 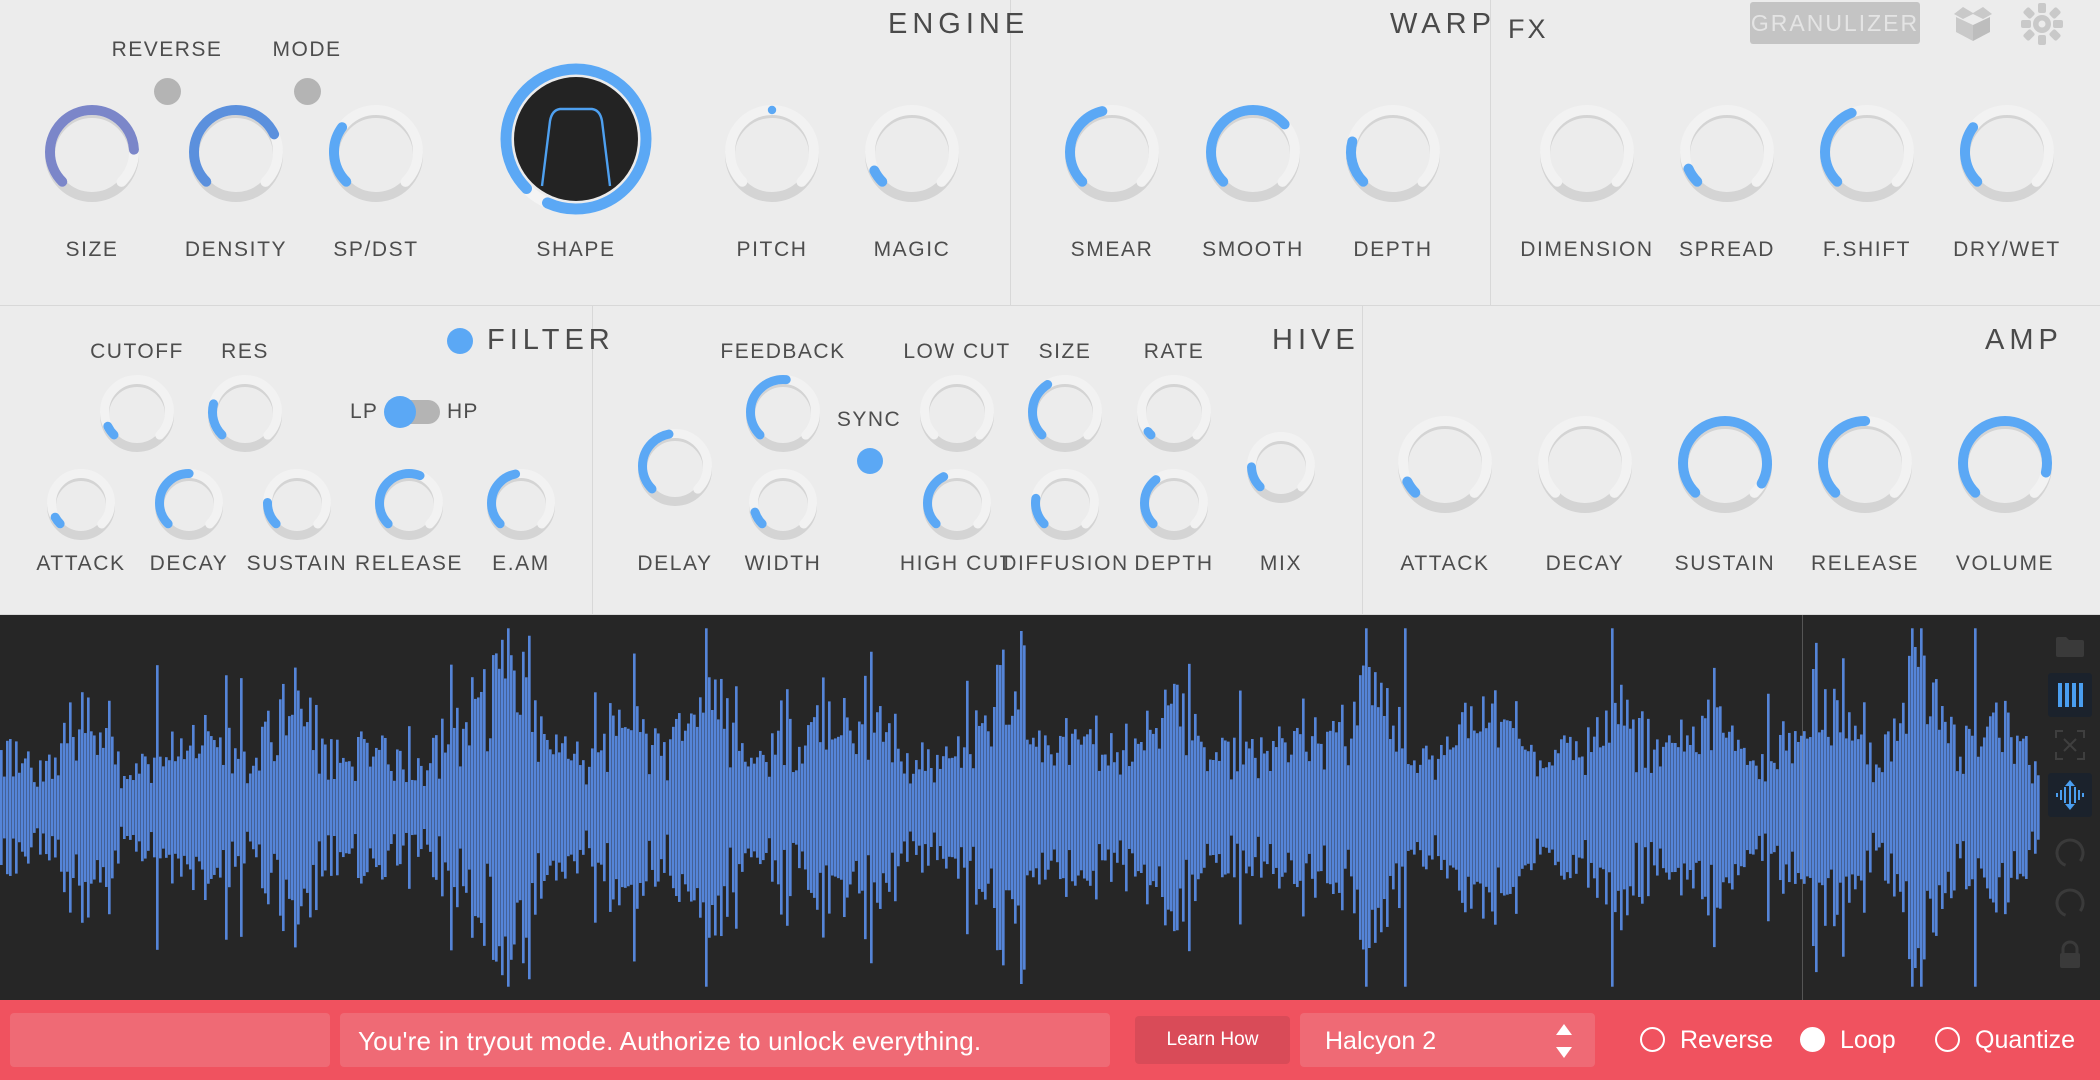 What do you see at coordinates (1281, 563) in the screenshot?
I see `mix-knob-label: MIX` at bounding box center [1281, 563].